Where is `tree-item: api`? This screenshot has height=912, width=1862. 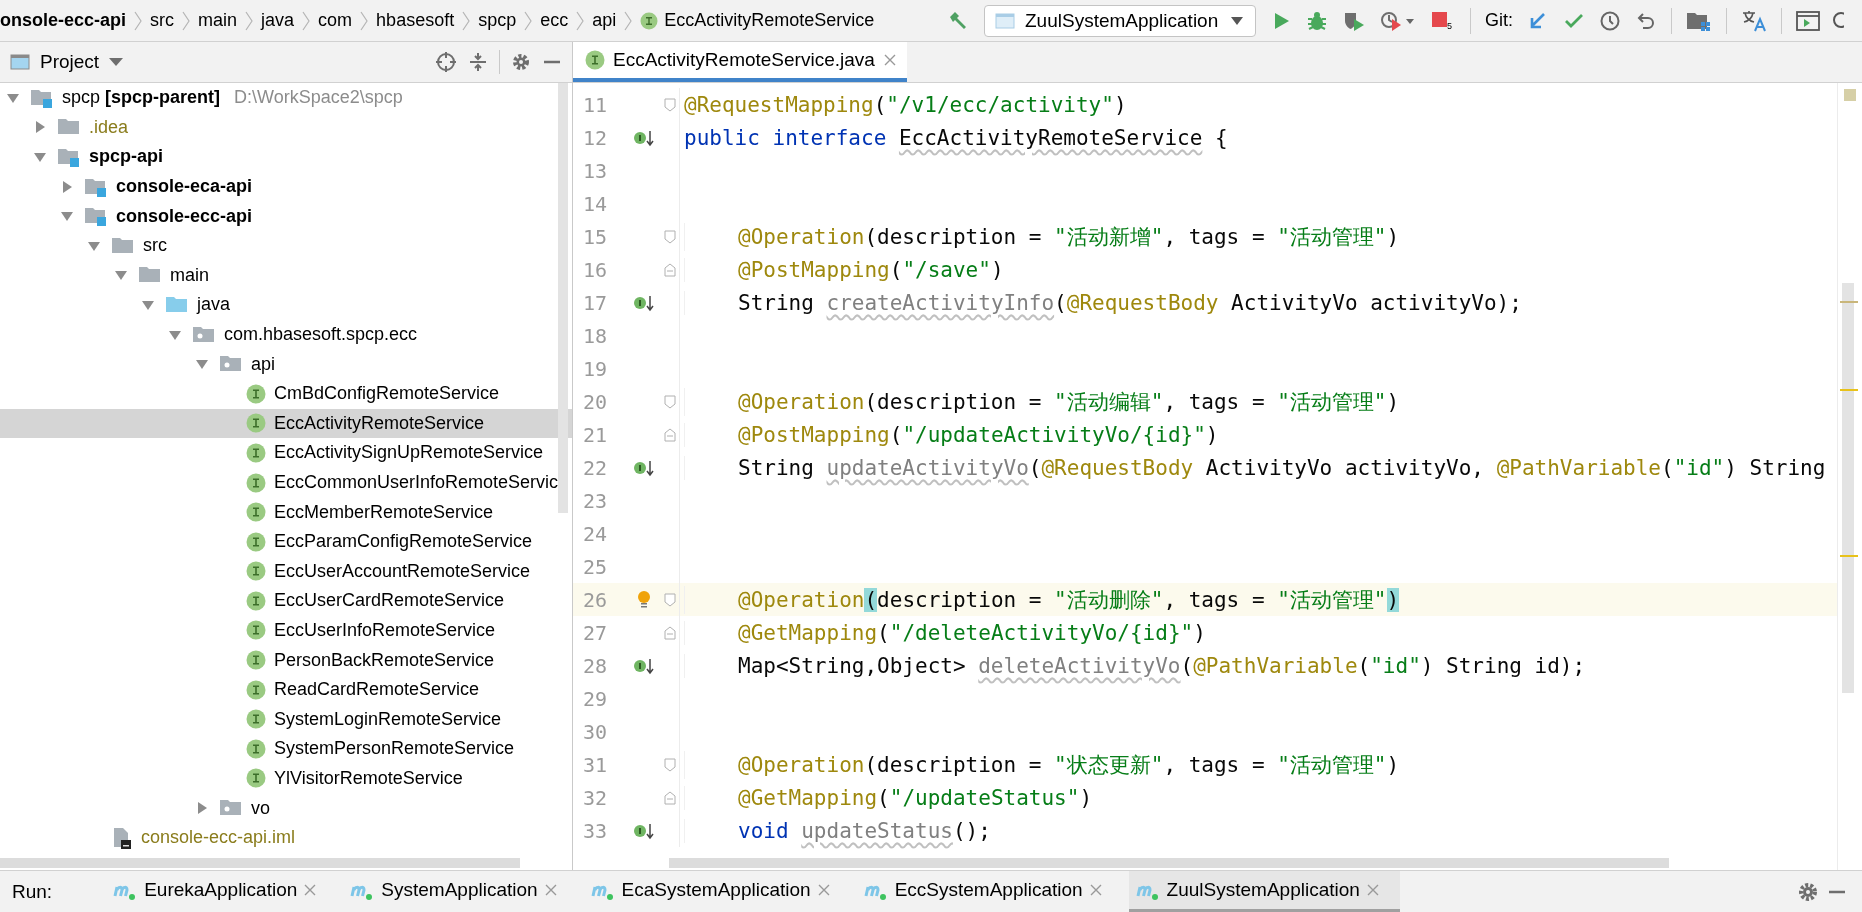
tree-item: api is located at coordinates (286, 364).